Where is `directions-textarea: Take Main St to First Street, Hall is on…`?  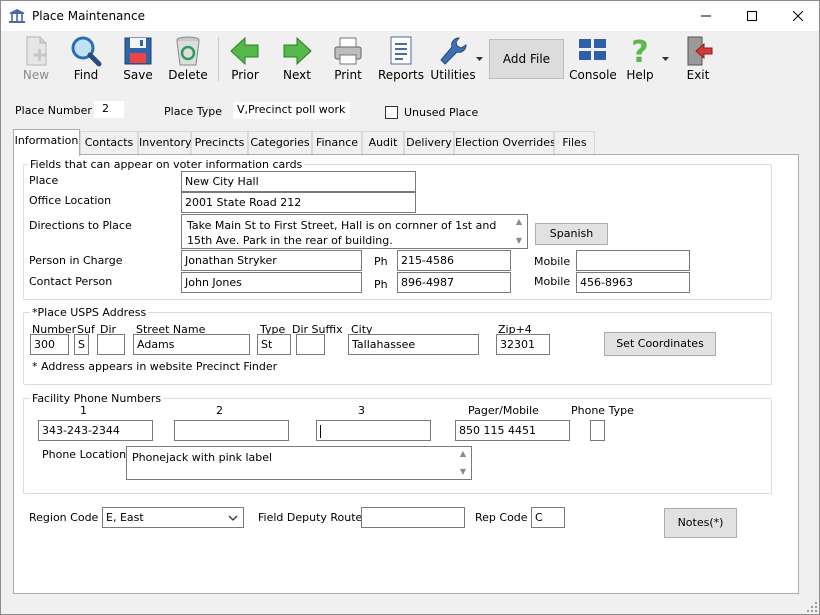 directions-textarea: Take Main St to First Street, Hall is on… is located at coordinates (354, 231).